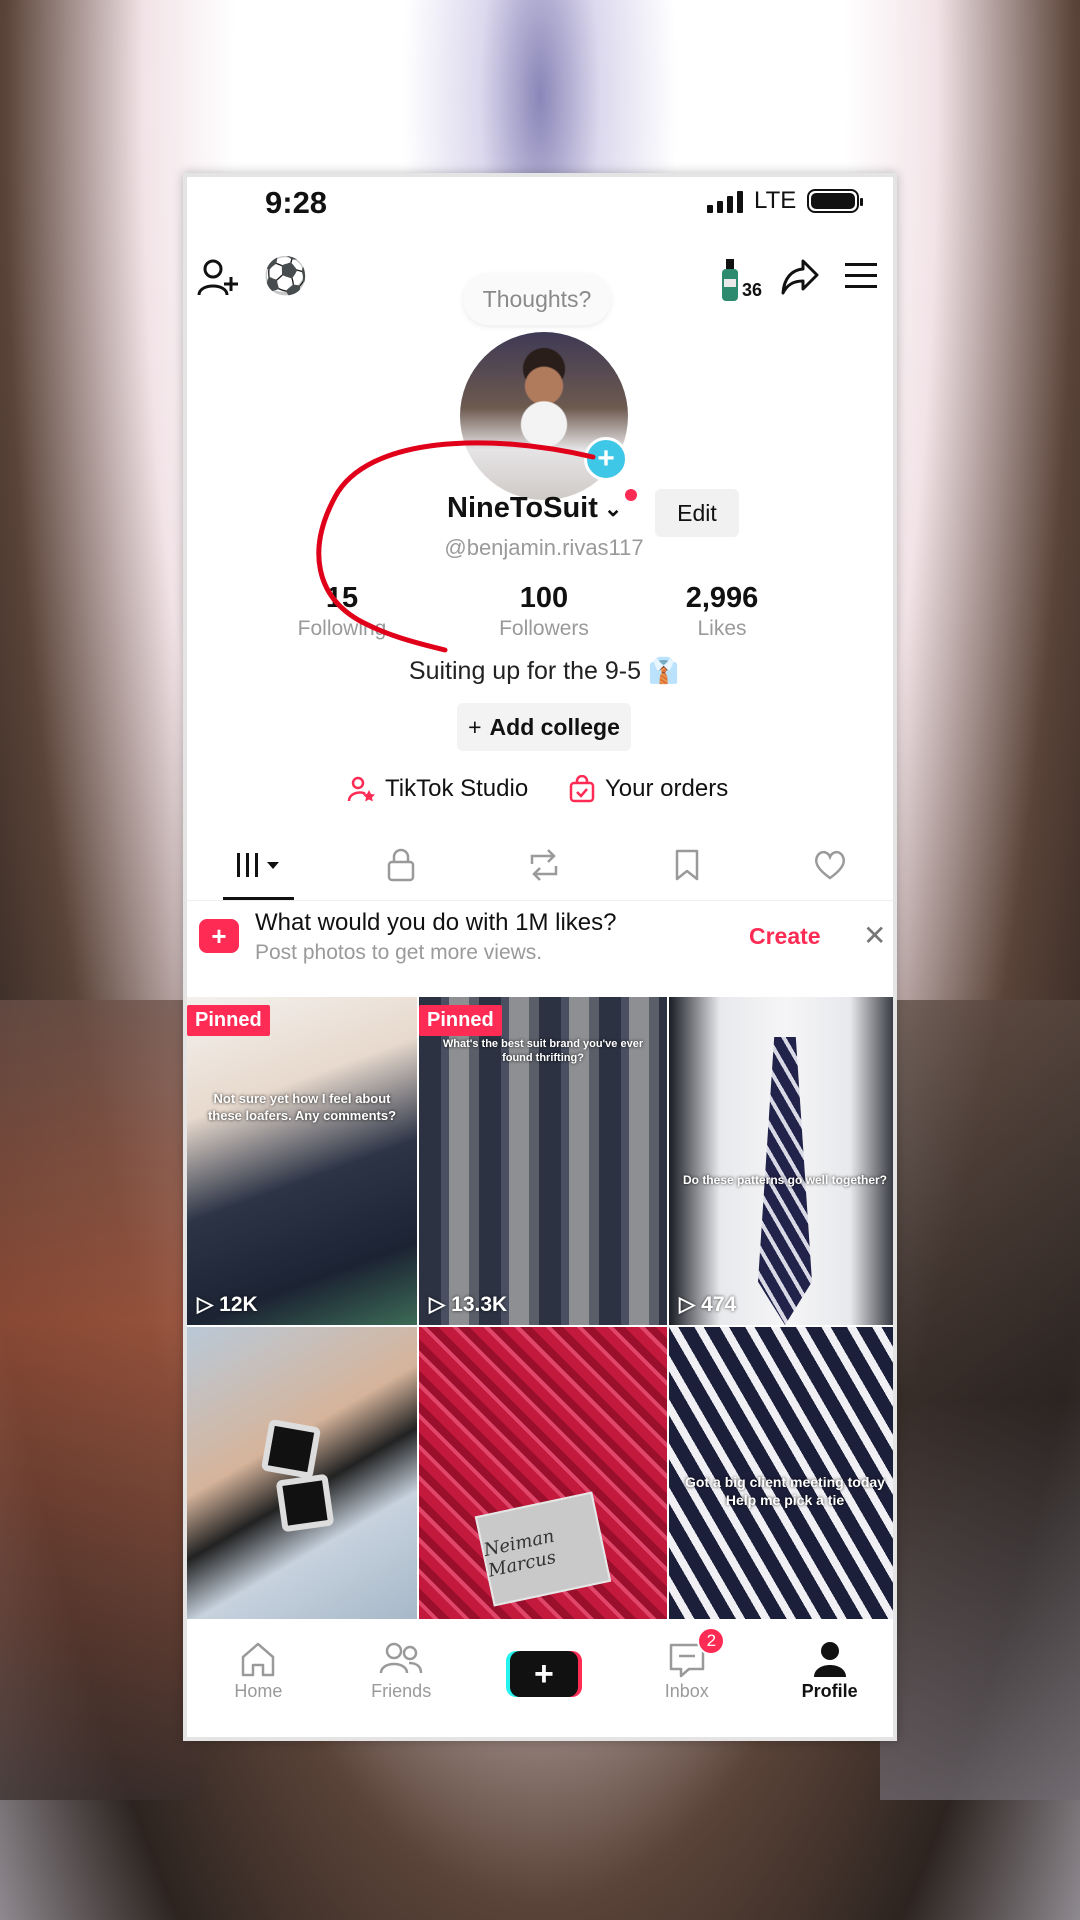 The width and height of the screenshot is (1080, 1920). I want to click on nickname-switcher: NineToSuit ⌄, so click(534, 508).